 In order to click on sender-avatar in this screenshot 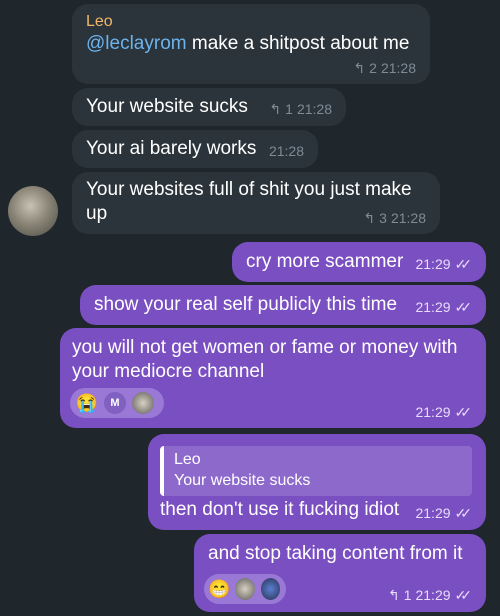, I will do `click(33, 211)`.